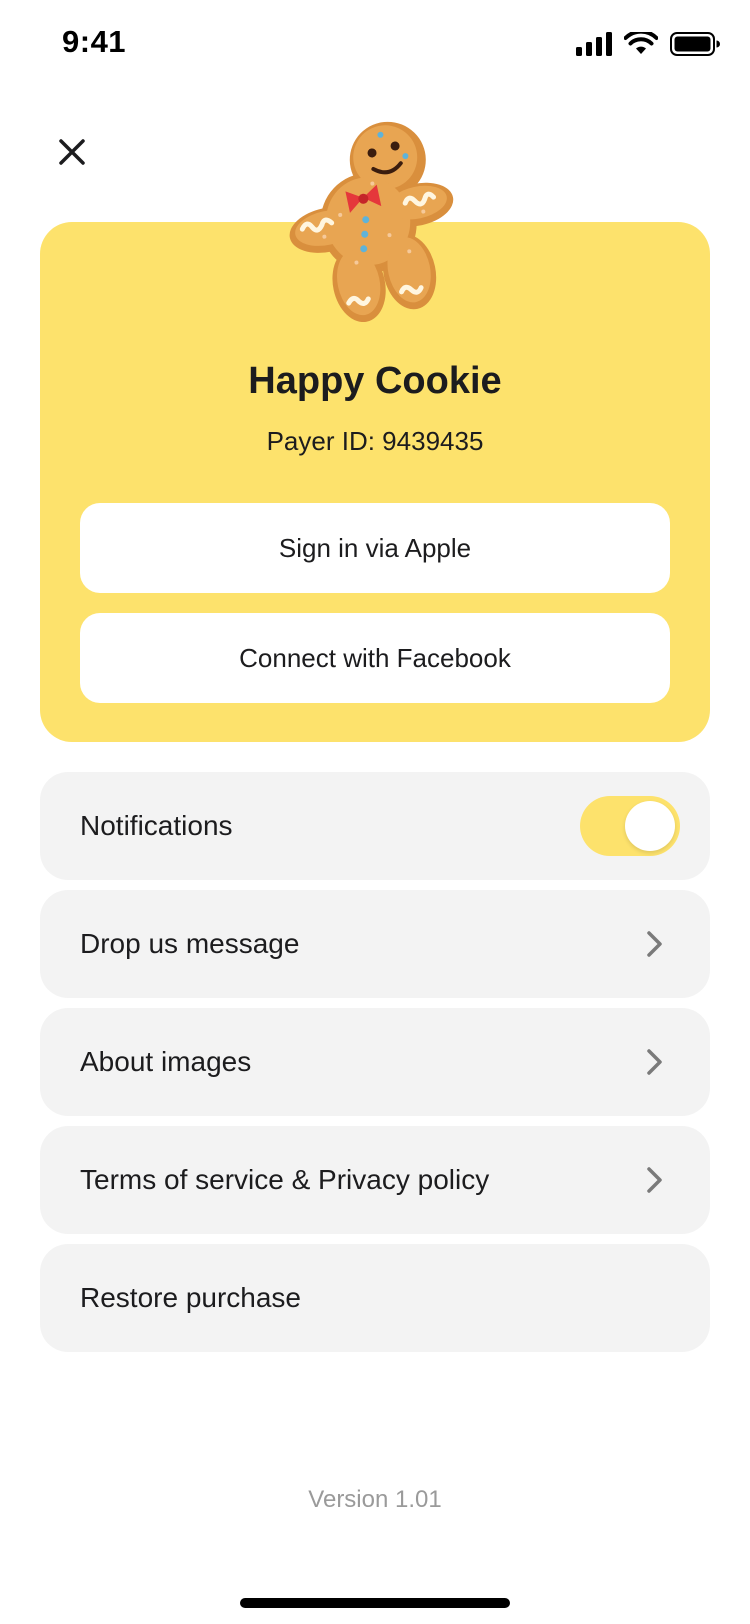 The image size is (750, 1624). What do you see at coordinates (375, 826) in the screenshot?
I see `notifications-row: Notifications` at bounding box center [375, 826].